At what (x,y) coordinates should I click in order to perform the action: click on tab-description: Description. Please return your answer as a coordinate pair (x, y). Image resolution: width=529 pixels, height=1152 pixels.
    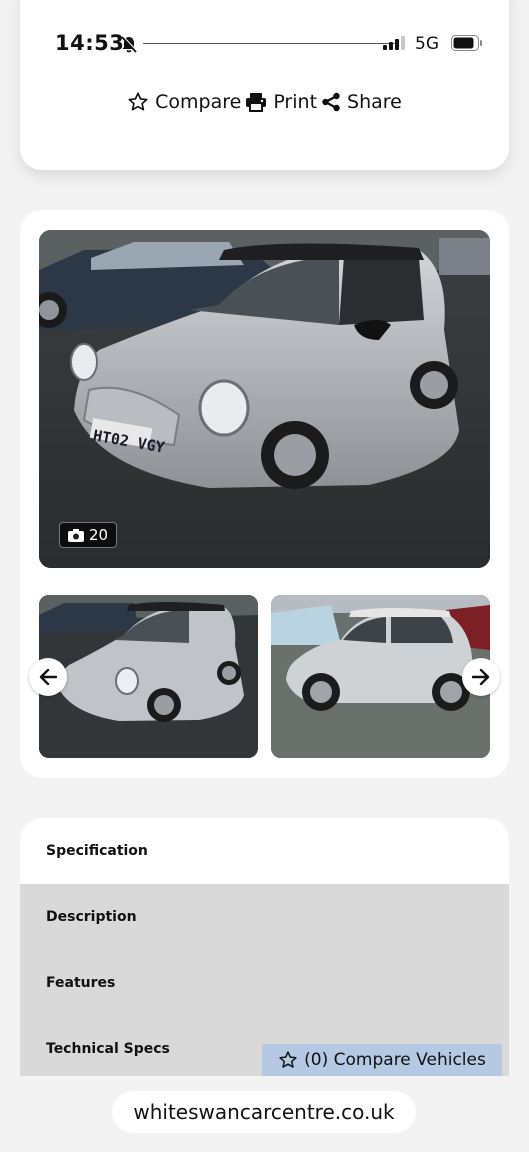
    Looking at the image, I should click on (264, 917).